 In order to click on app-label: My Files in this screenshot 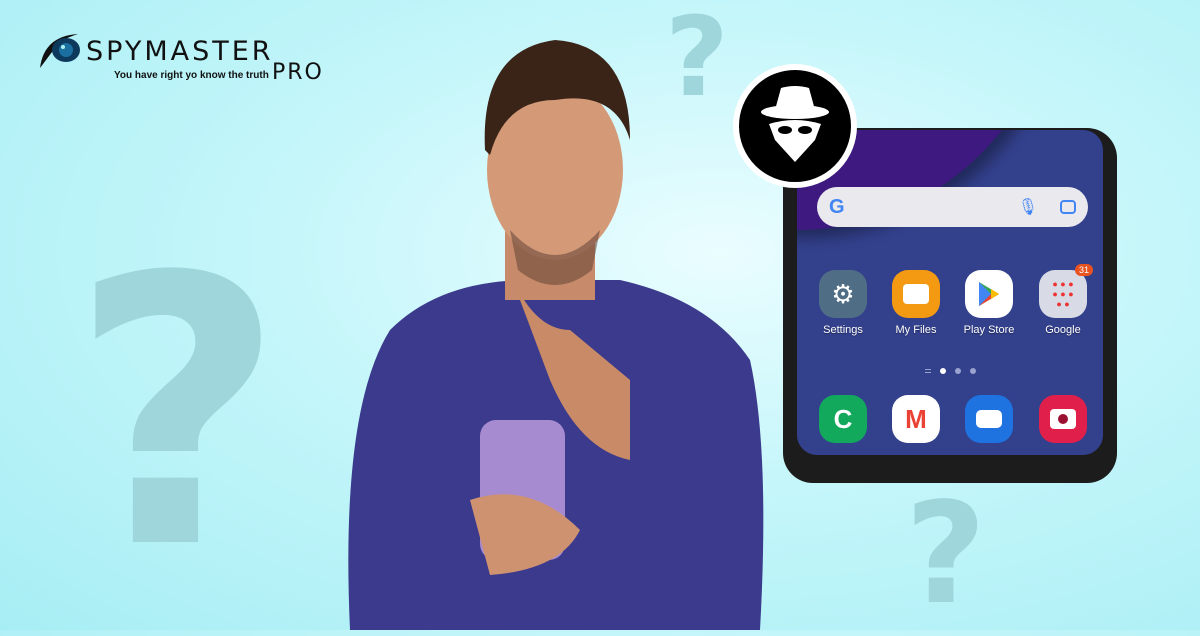, I will do `click(916, 330)`.